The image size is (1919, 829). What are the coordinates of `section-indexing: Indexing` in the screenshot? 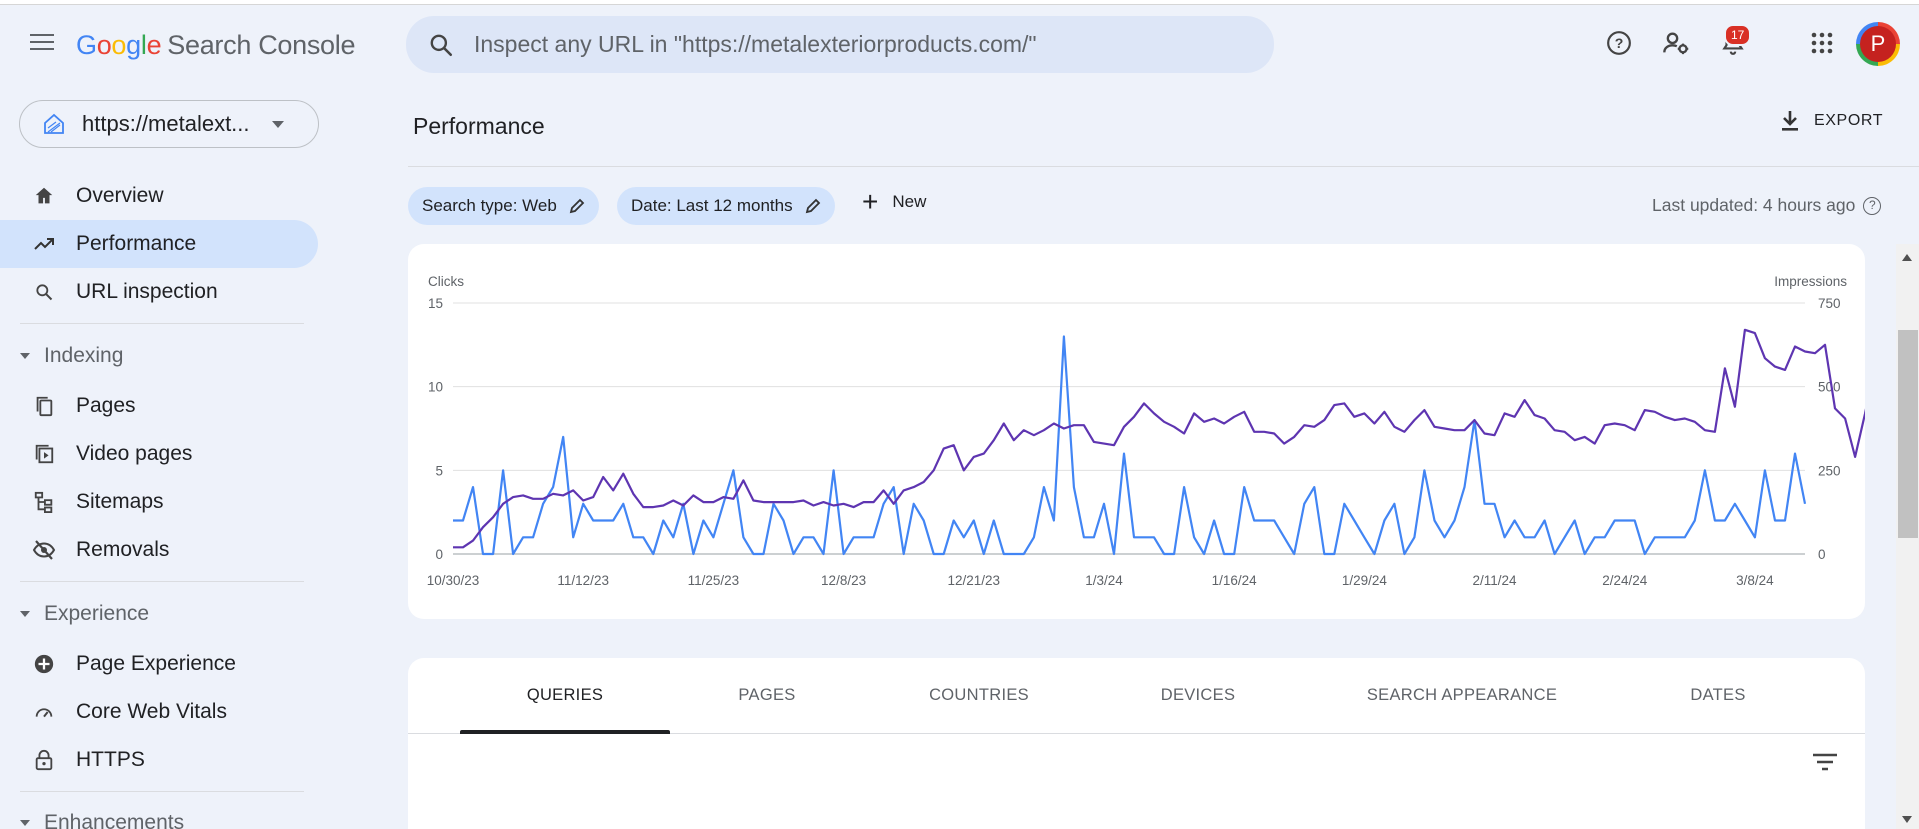 It's located at (71, 356).